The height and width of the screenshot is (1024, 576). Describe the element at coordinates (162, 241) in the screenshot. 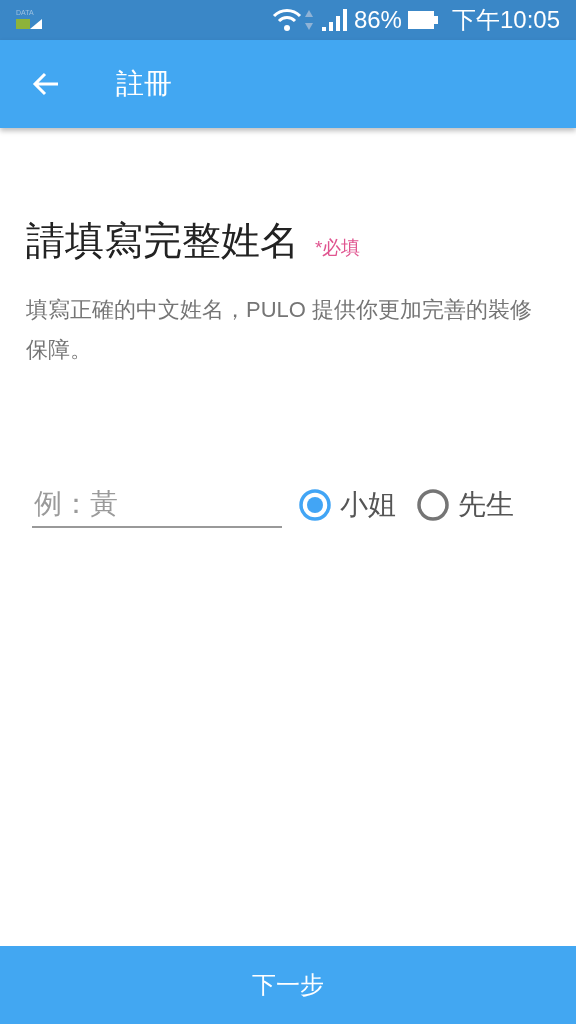

I see `heading: 請填寫完整姓名` at that location.